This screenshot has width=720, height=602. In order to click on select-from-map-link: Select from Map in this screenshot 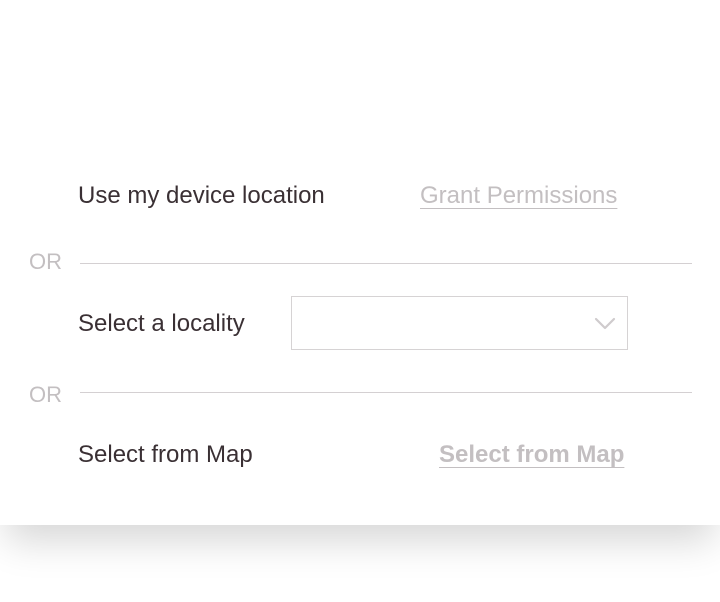, I will do `click(531, 455)`.